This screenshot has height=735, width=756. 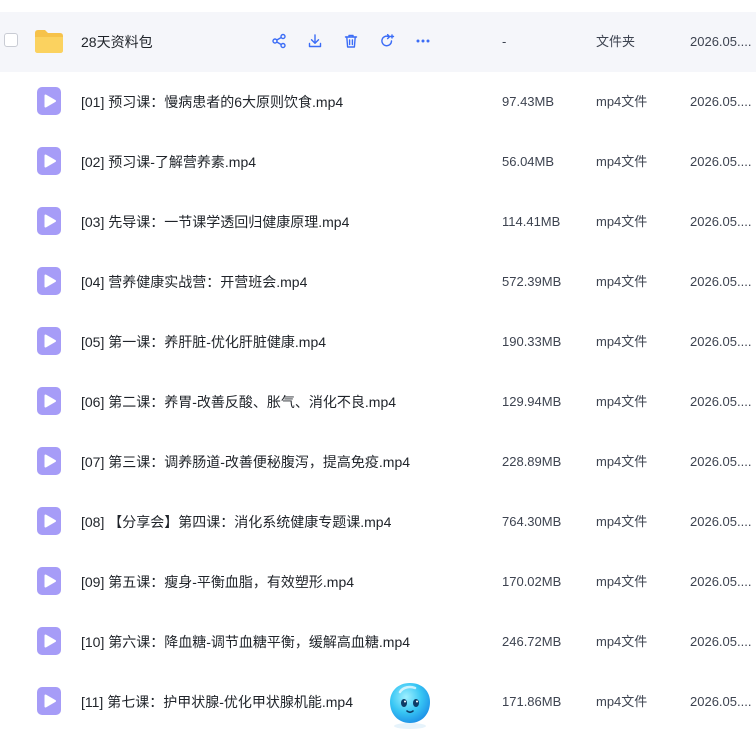 What do you see at coordinates (532, 461) in the screenshot?
I see `file-size: 228.89MB` at bounding box center [532, 461].